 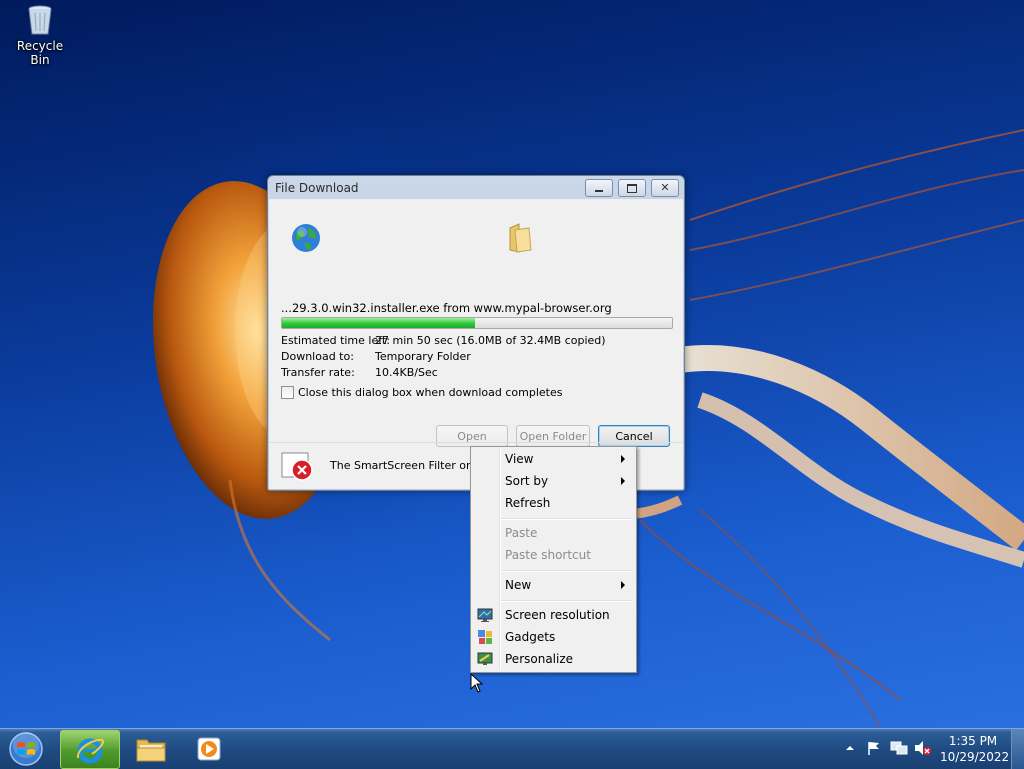 I want to click on show-hidden-icons-icon, so click(x=850, y=748).